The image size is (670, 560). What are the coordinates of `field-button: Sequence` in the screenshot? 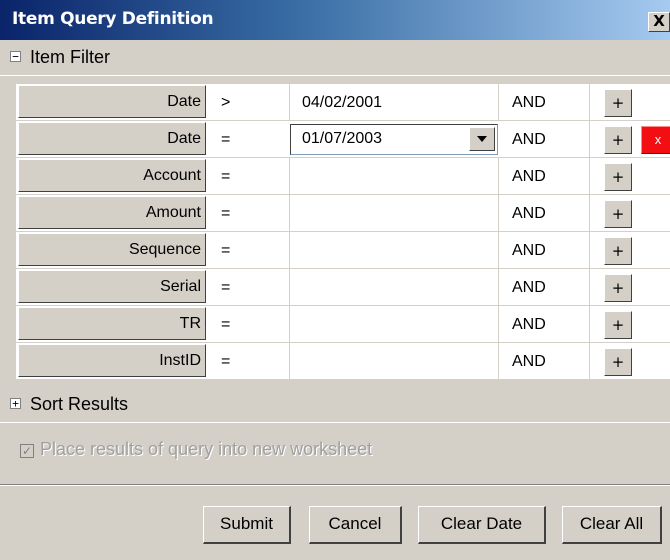 It's located at (112, 249).